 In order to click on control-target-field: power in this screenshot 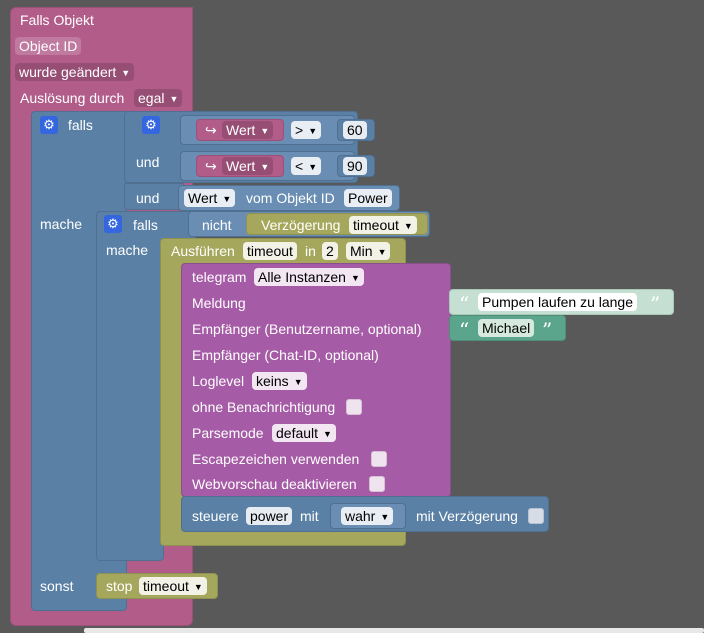, I will do `click(269, 516)`.